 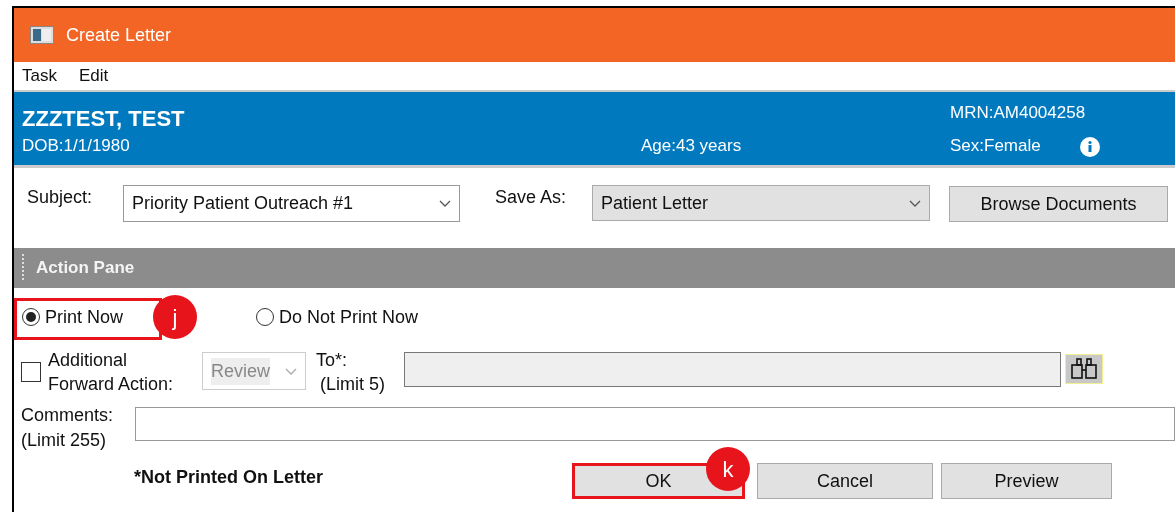 What do you see at coordinates (73, 317) in the screenshot?
I see `radio-option: Print Now` at bounding box center [73, 317].